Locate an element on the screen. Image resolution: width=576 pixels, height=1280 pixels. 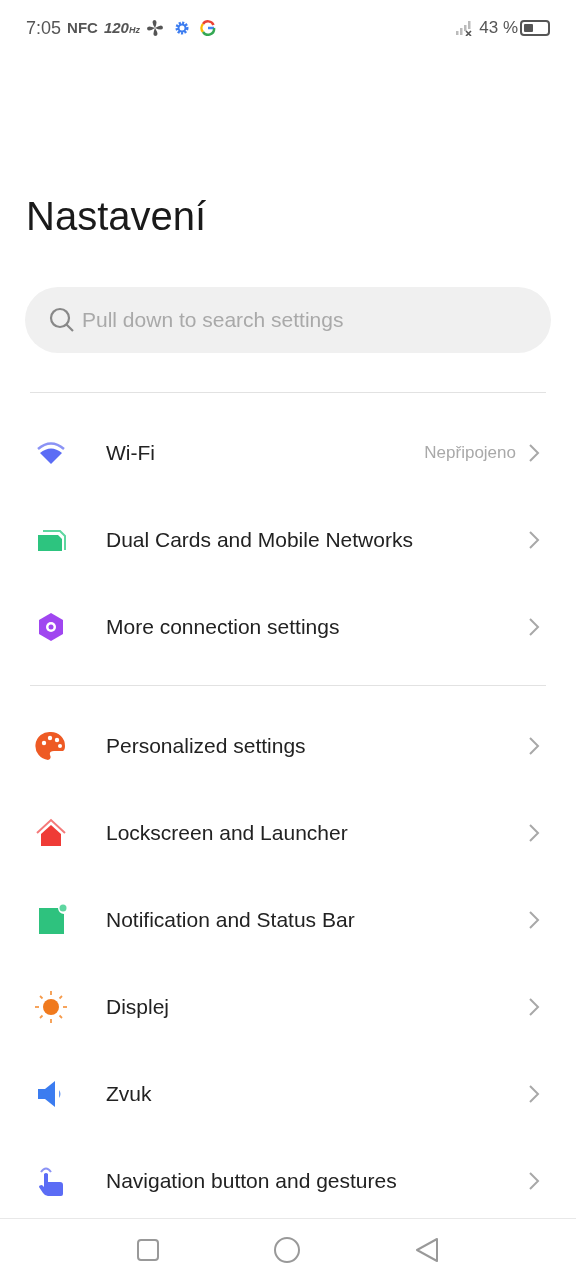
settings-item: Wi-Fi Nepřipojeno is located at coordinates (288, 452).